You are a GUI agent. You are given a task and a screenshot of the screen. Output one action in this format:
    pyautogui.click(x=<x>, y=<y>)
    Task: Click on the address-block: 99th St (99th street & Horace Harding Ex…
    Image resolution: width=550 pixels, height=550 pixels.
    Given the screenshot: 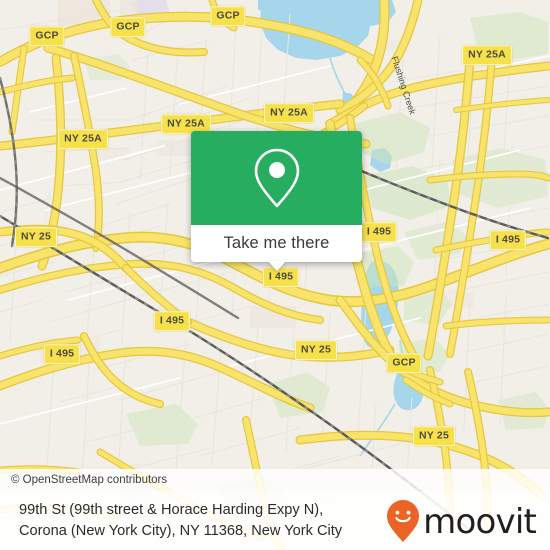 What is the action you would take?
    pyautogui.click(x=171, y=520)
    